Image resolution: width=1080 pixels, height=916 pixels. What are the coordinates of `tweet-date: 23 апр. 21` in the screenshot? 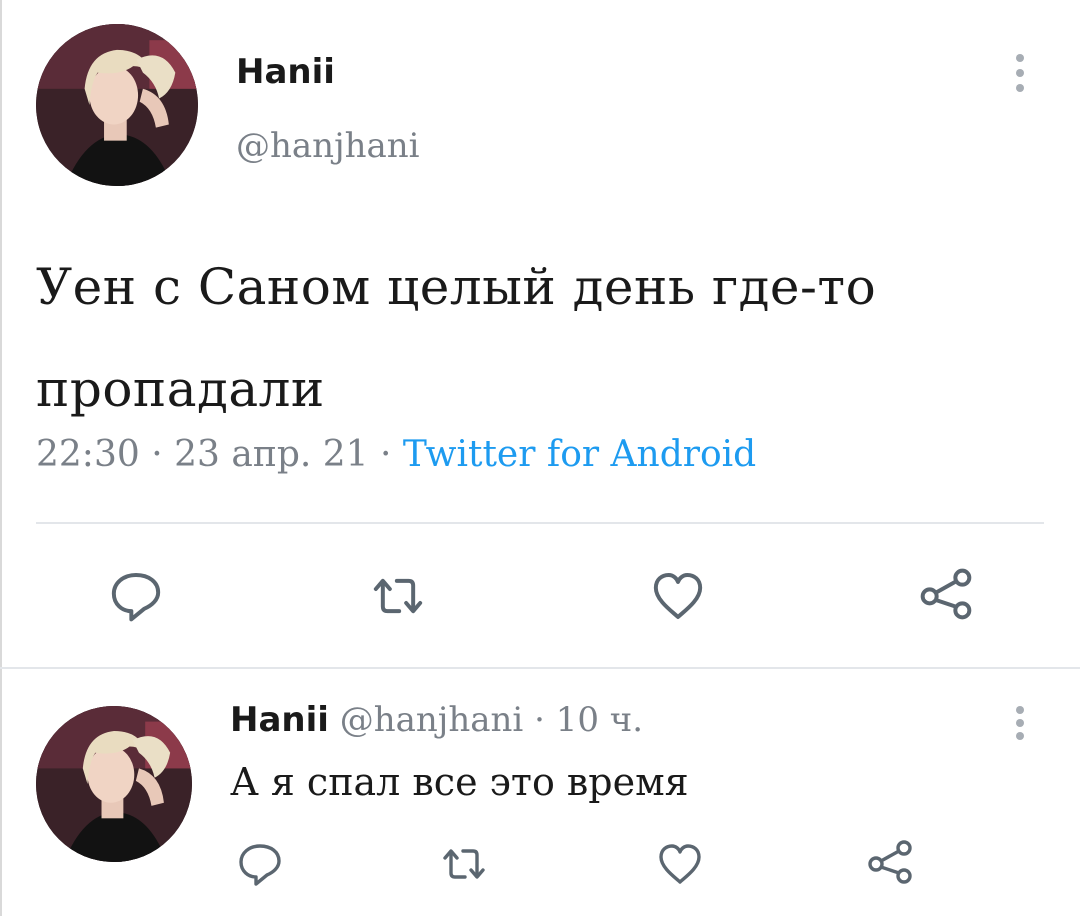 It's located at (271, 454).